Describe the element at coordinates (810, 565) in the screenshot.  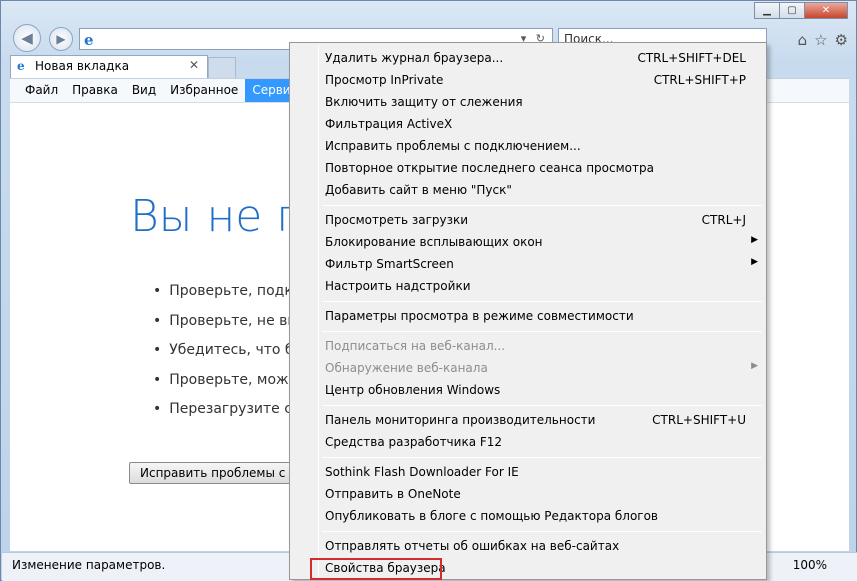
I see `zoom-level: 100%` at that location.